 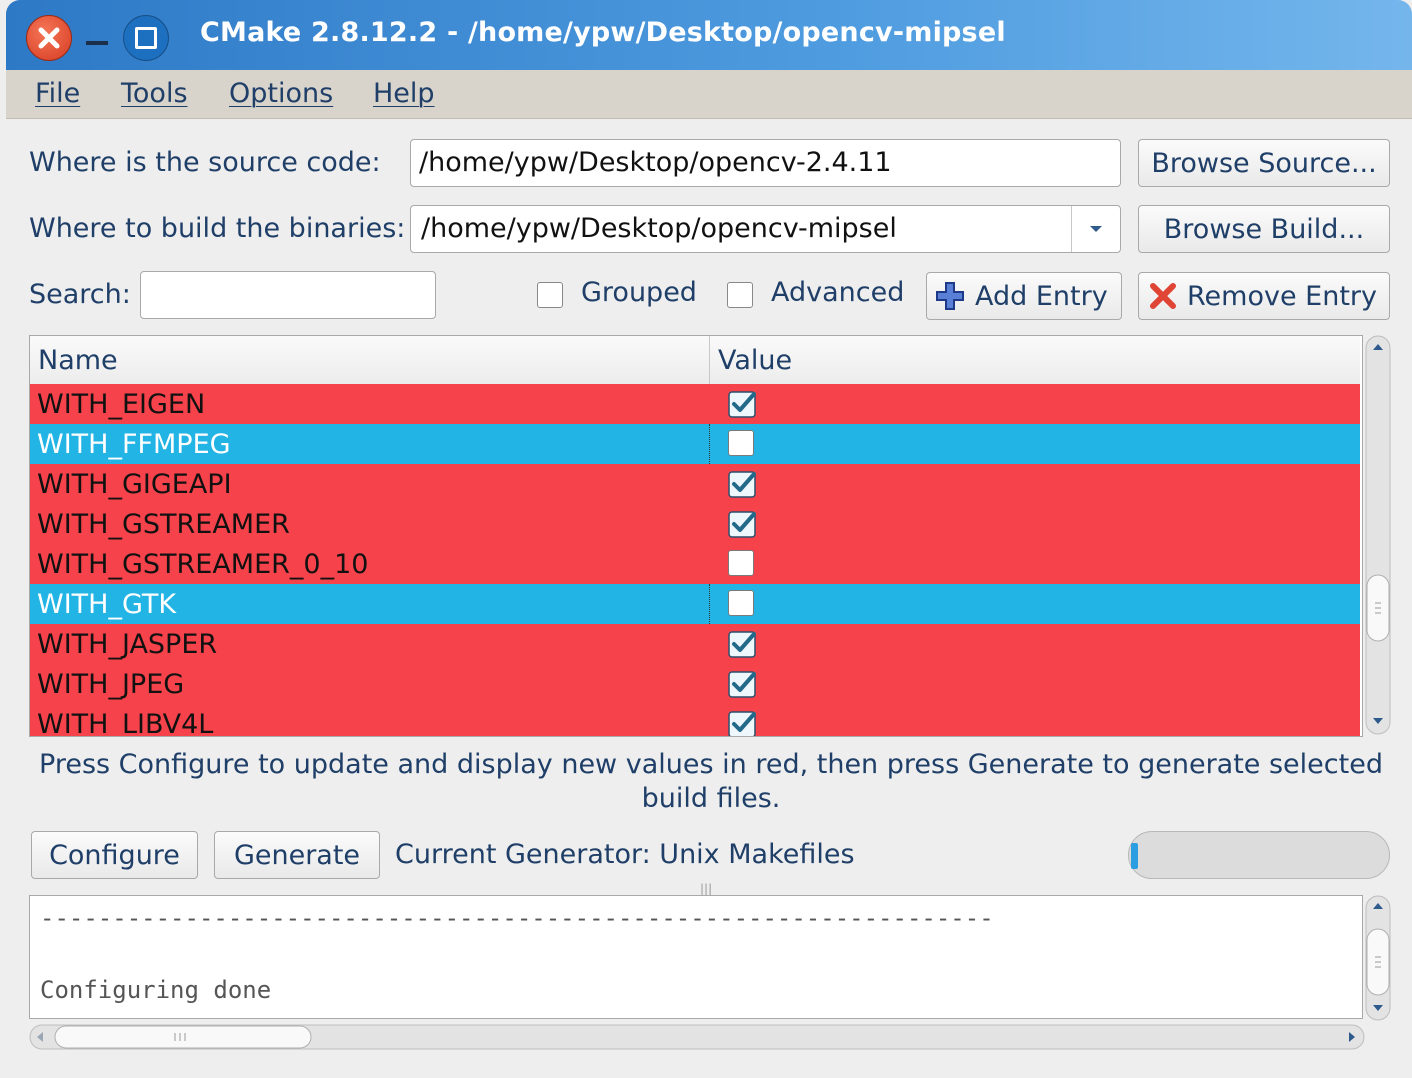 I want to click on table-row: WITH_FFMPEG, so click(x=695, y=444).